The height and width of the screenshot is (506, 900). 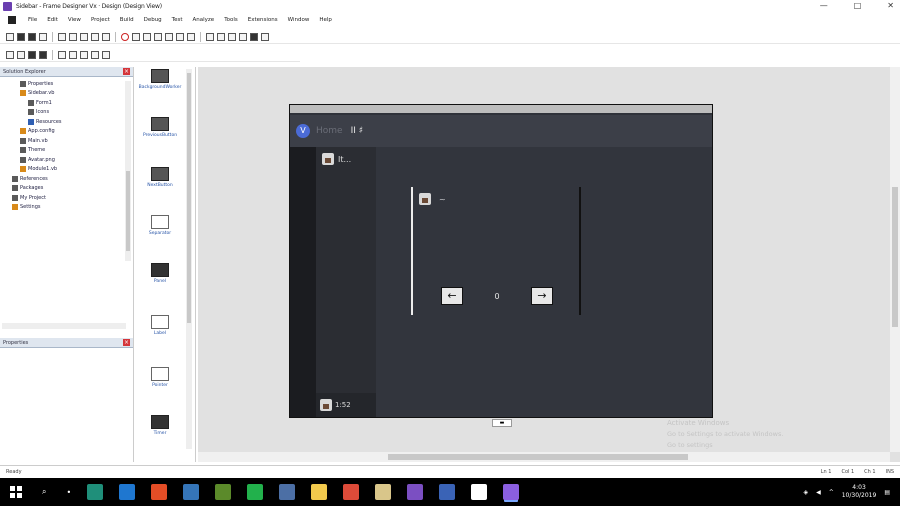 What do you see at coordinates (243, 36) in the screenshot?
I see `align-top-icon` at bounding box center [243, 36].